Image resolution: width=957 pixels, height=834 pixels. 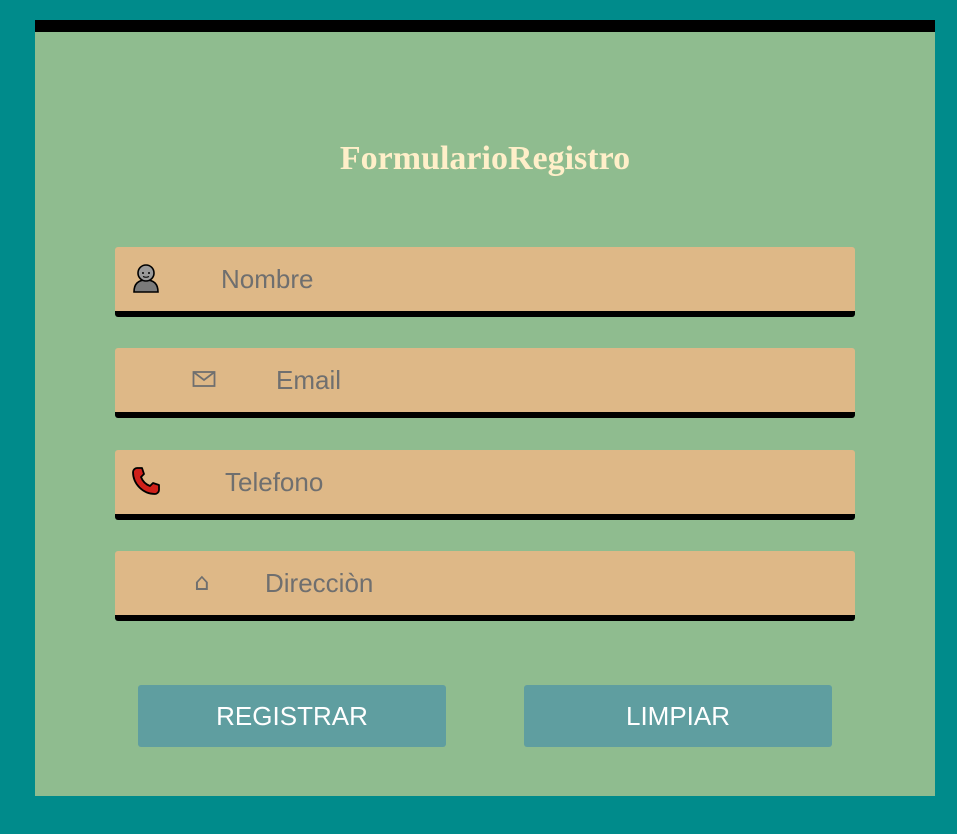 I want to click on house-icon: ⌂, so click(x=202, y=582).